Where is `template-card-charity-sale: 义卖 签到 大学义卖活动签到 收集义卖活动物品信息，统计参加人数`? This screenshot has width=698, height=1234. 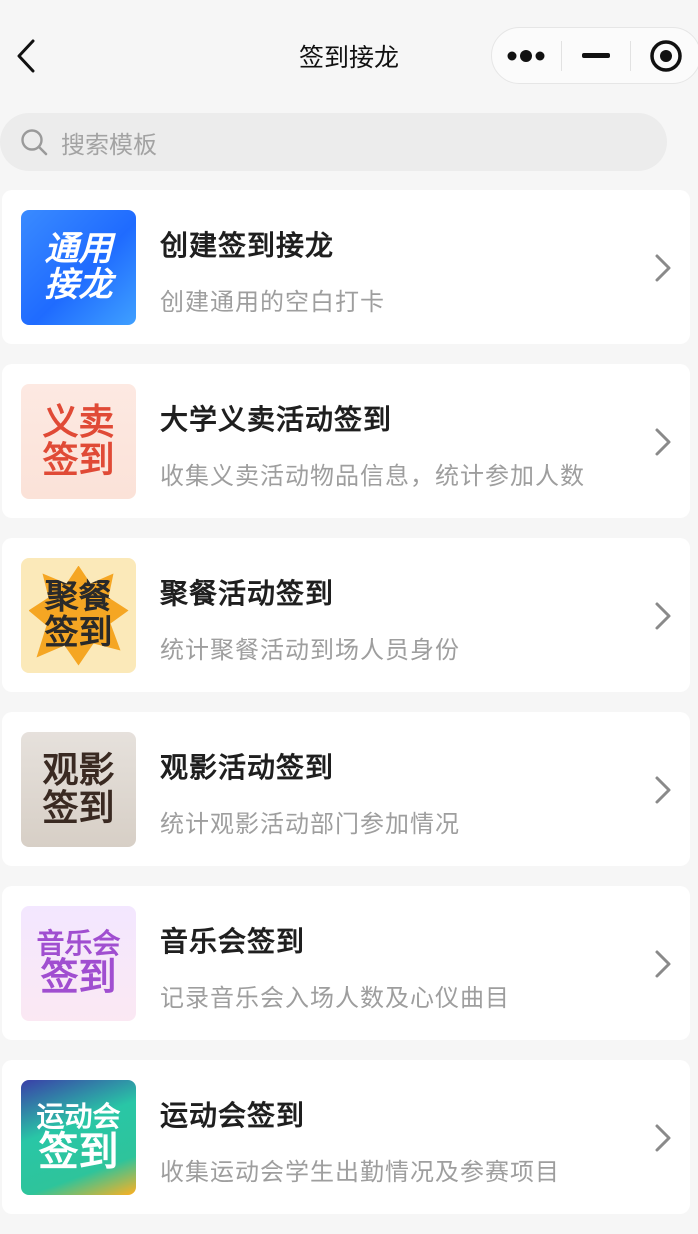 template-card-charity-sale: 义卖 签到 大学义卖活动签到 收集义卖活动物品信息，统计参加人数 is located at coordinates (346, 441).